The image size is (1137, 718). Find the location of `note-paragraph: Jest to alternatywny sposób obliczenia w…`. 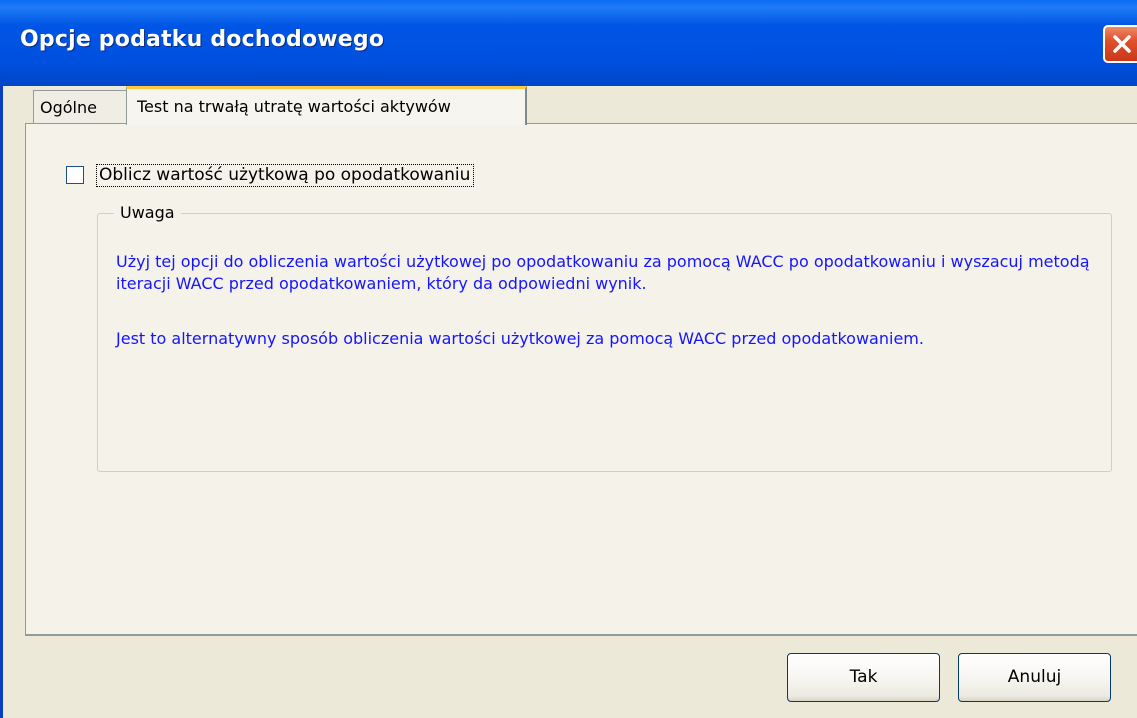

note-paragraph: Jest to alternatywny sposób obliczenia w… is located at coordinates (520, 338).